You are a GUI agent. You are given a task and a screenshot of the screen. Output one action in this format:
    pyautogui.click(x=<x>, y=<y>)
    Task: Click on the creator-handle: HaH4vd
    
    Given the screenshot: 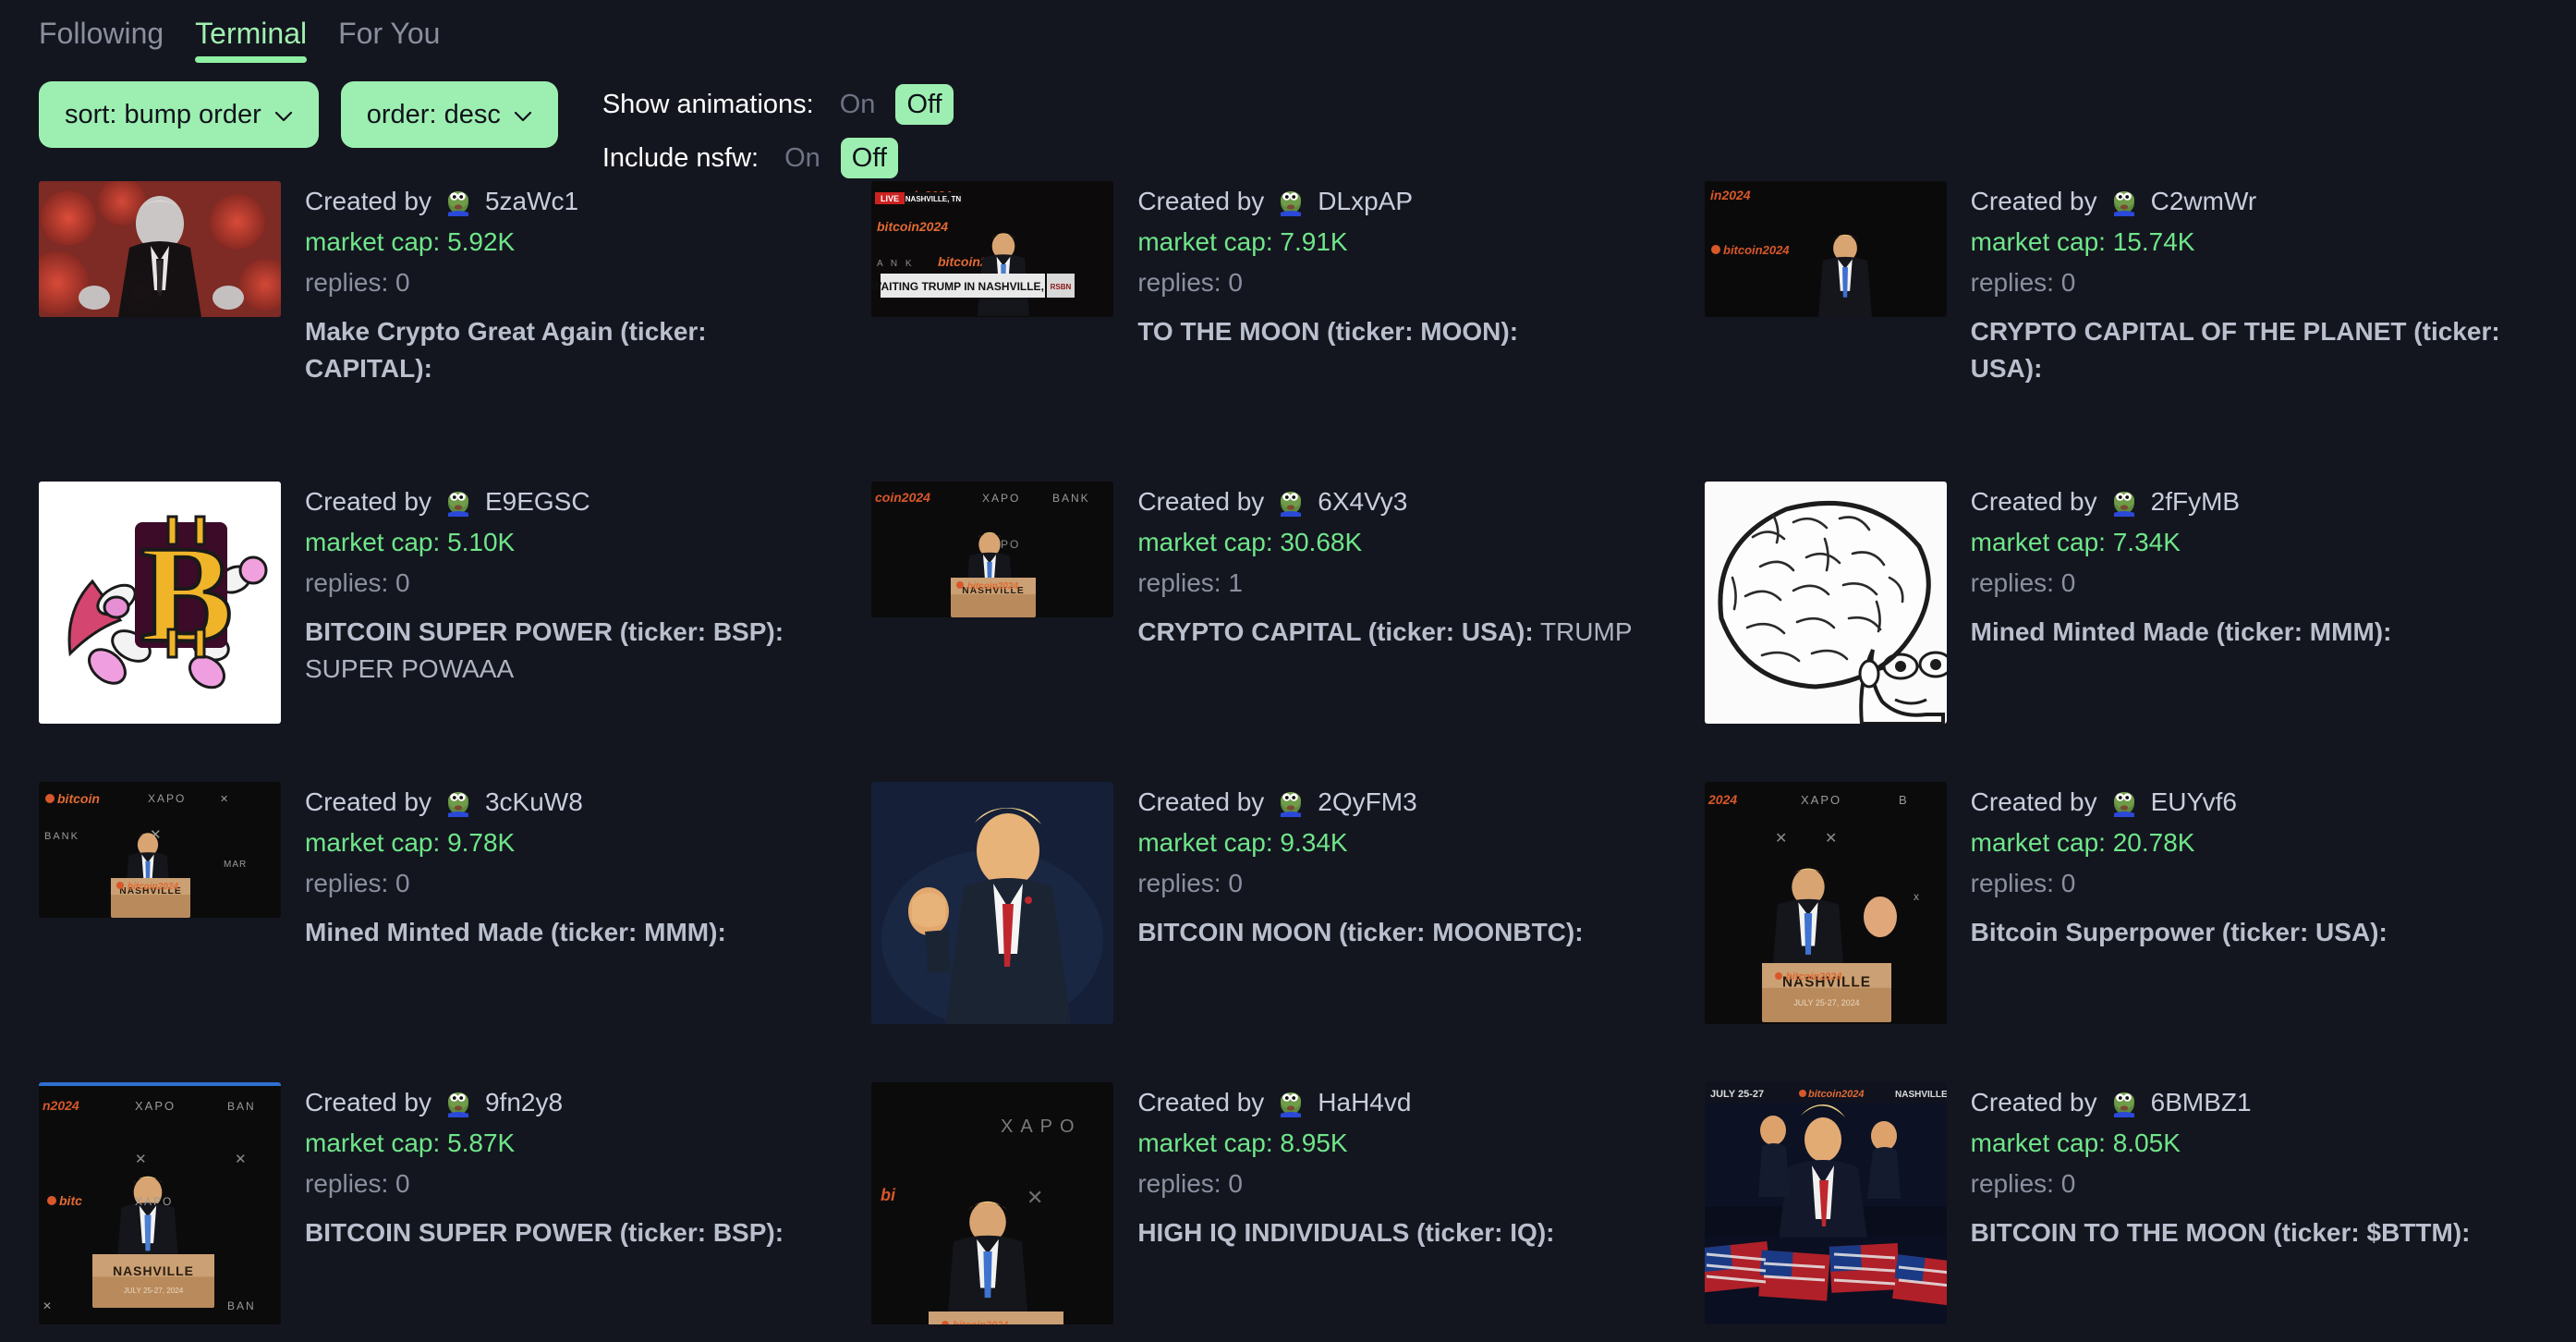 What is the action you would take?
    pyautogui.click(x=1364, y=1102)
    